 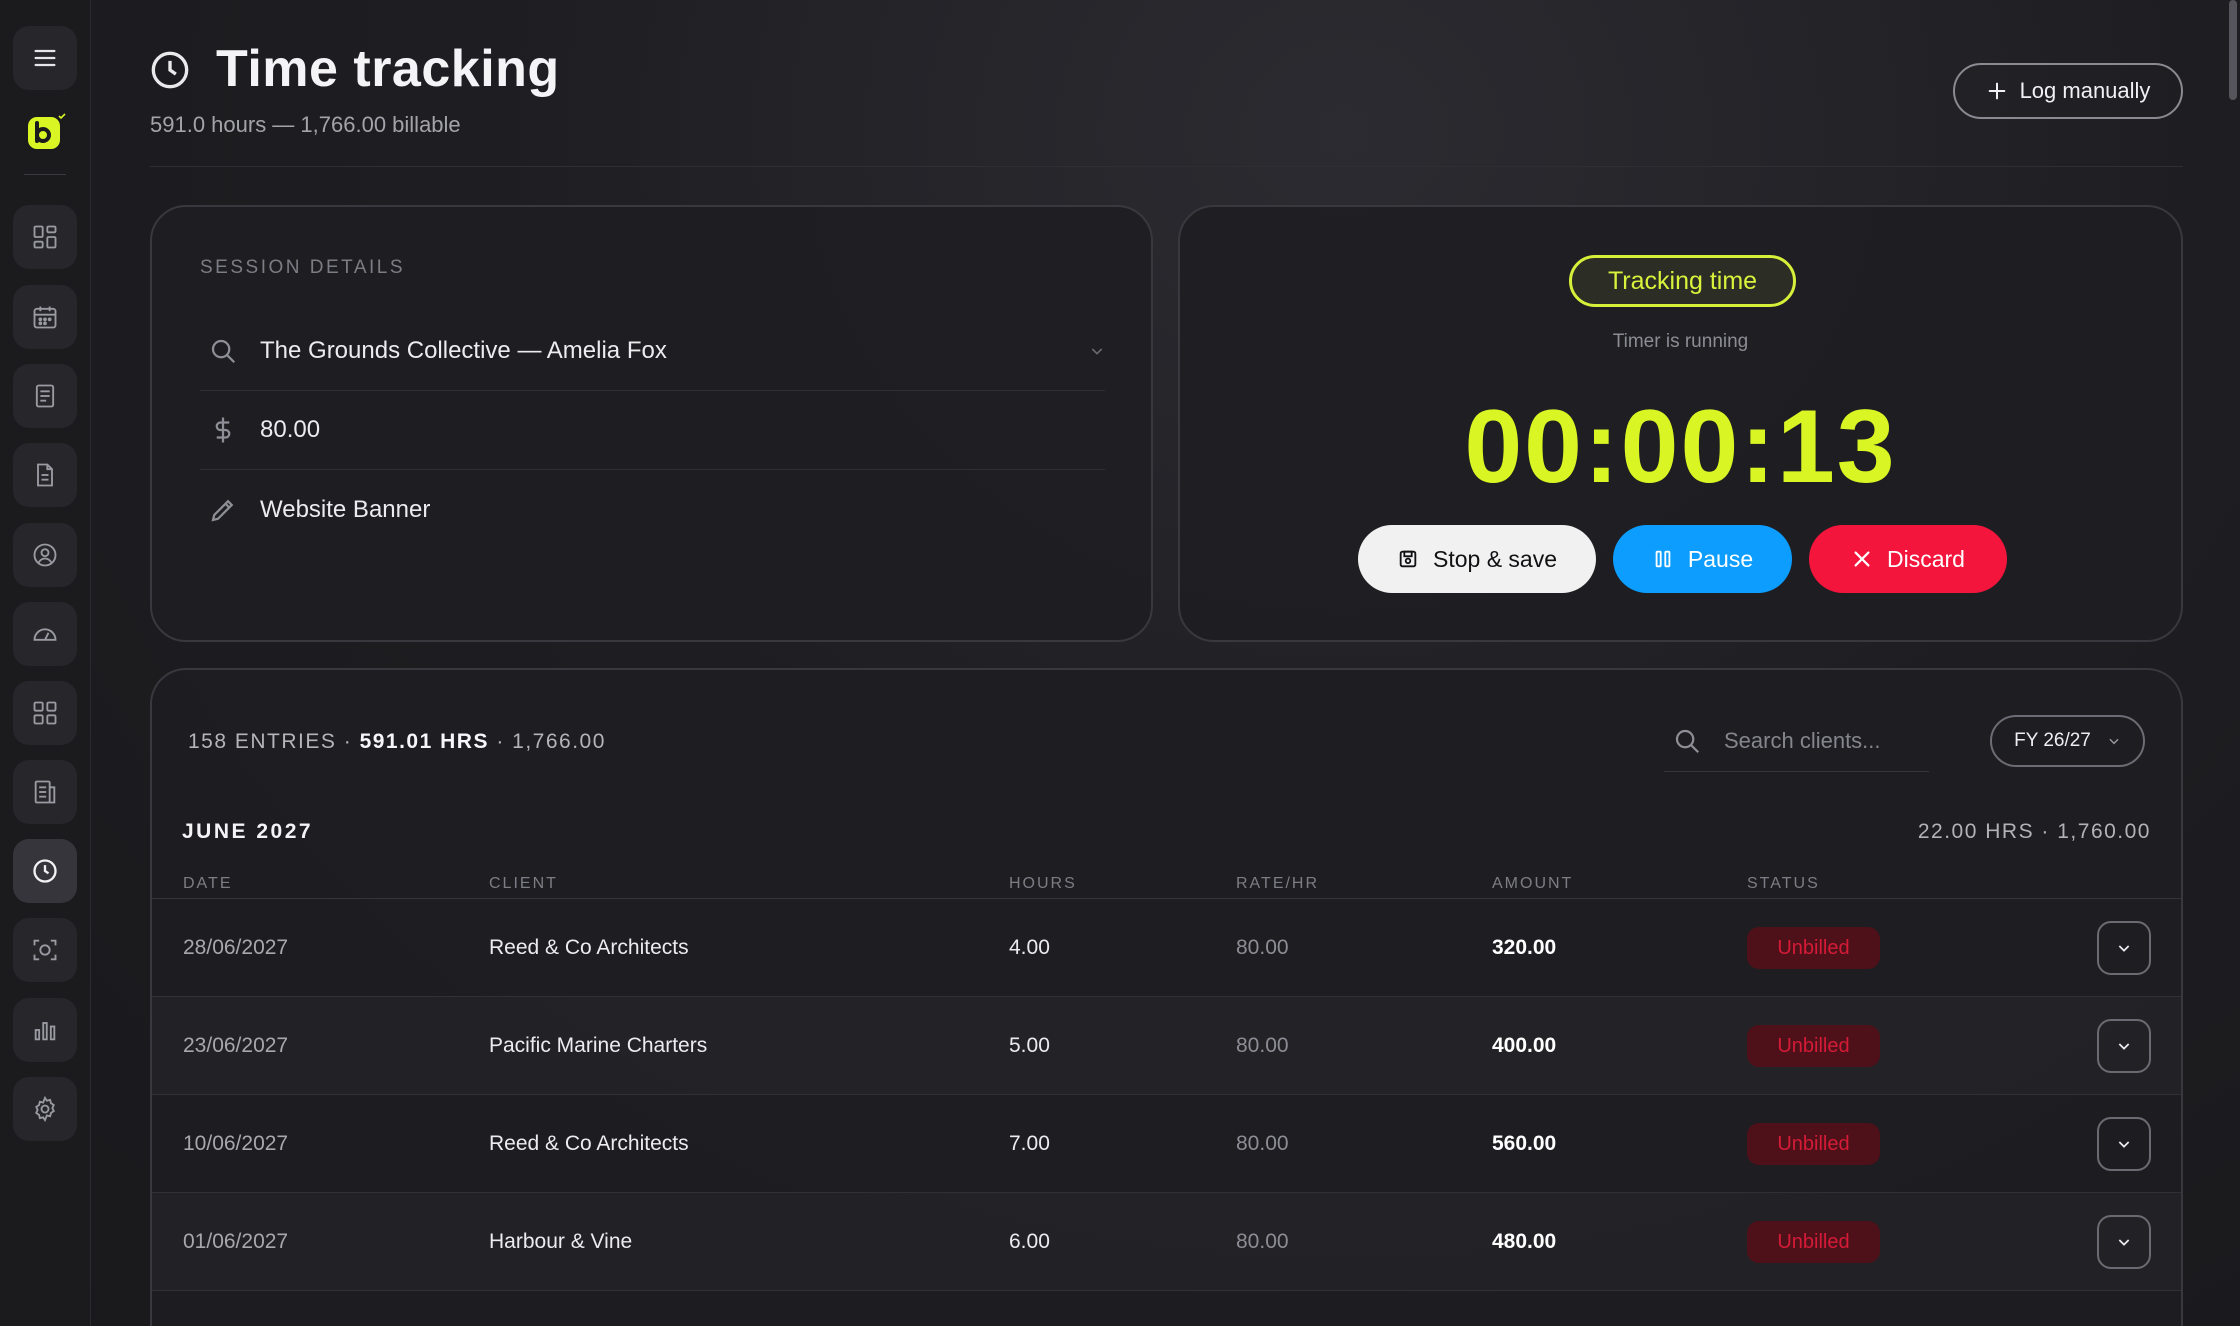 I want to click on grid-icon, so click(x=45, y=713).